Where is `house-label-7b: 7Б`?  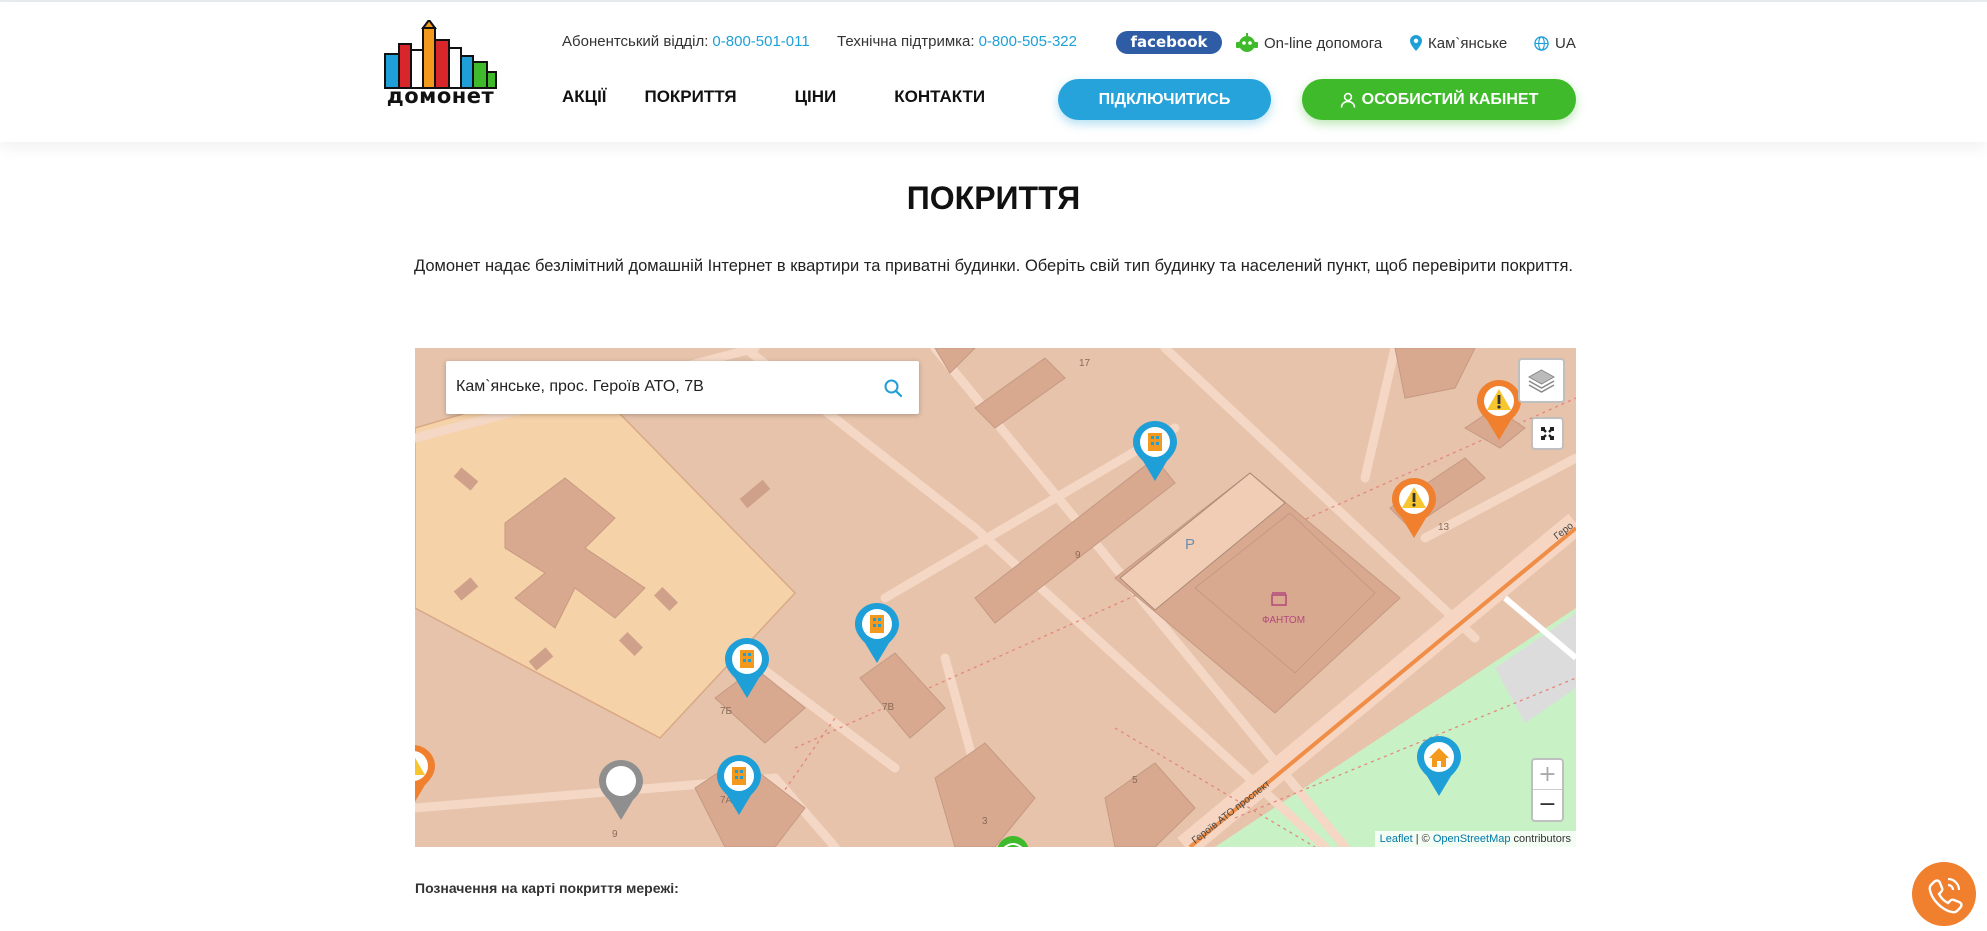 house-label-7b: 7Б is located at coordinates (726, 711).